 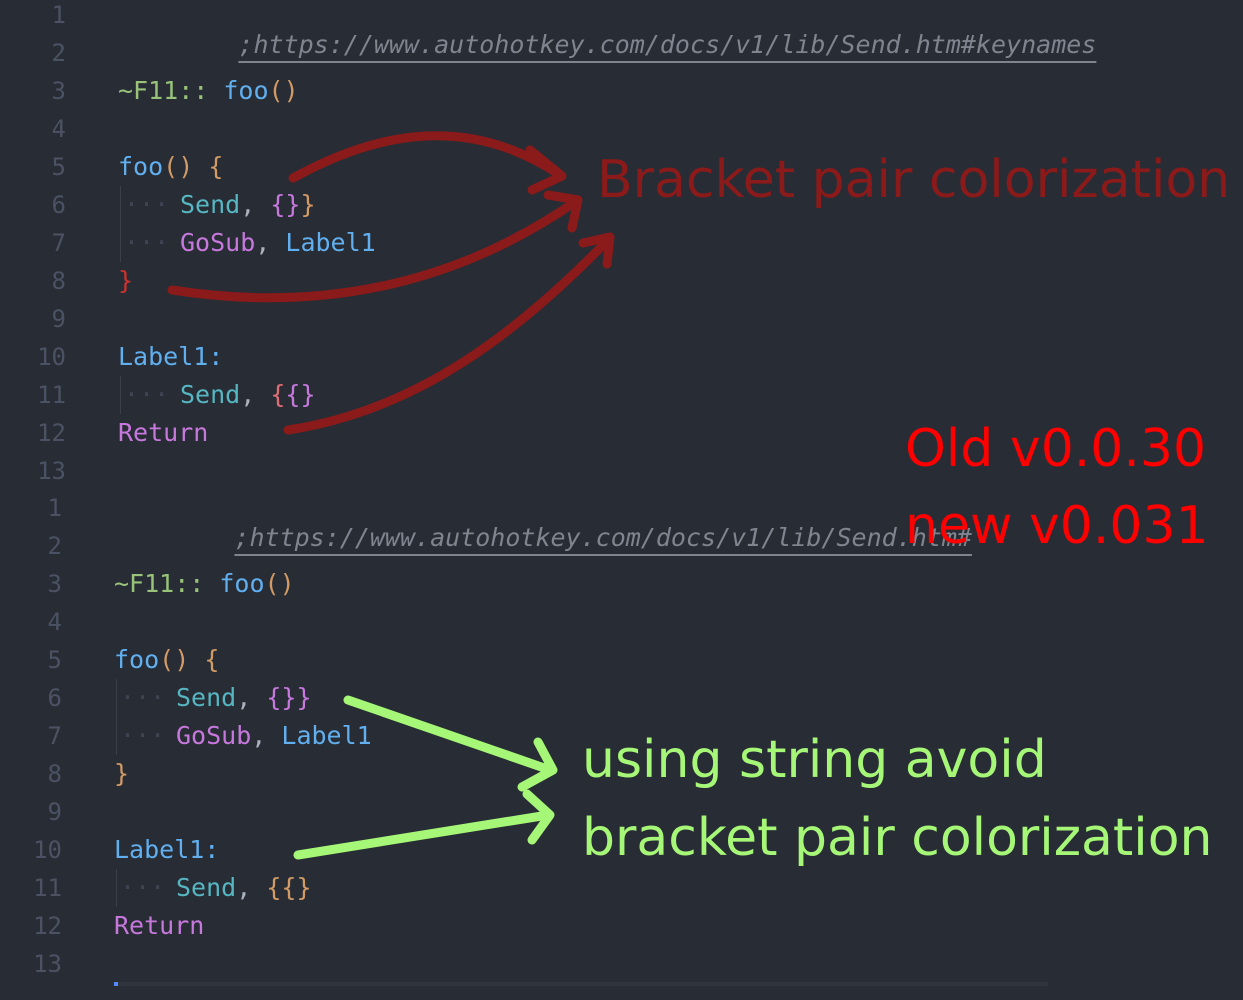 What do you see at coordinates (330, 242) in the screenshot?
I see `label-ref-token: Label1` at bounding box center [330, 242].